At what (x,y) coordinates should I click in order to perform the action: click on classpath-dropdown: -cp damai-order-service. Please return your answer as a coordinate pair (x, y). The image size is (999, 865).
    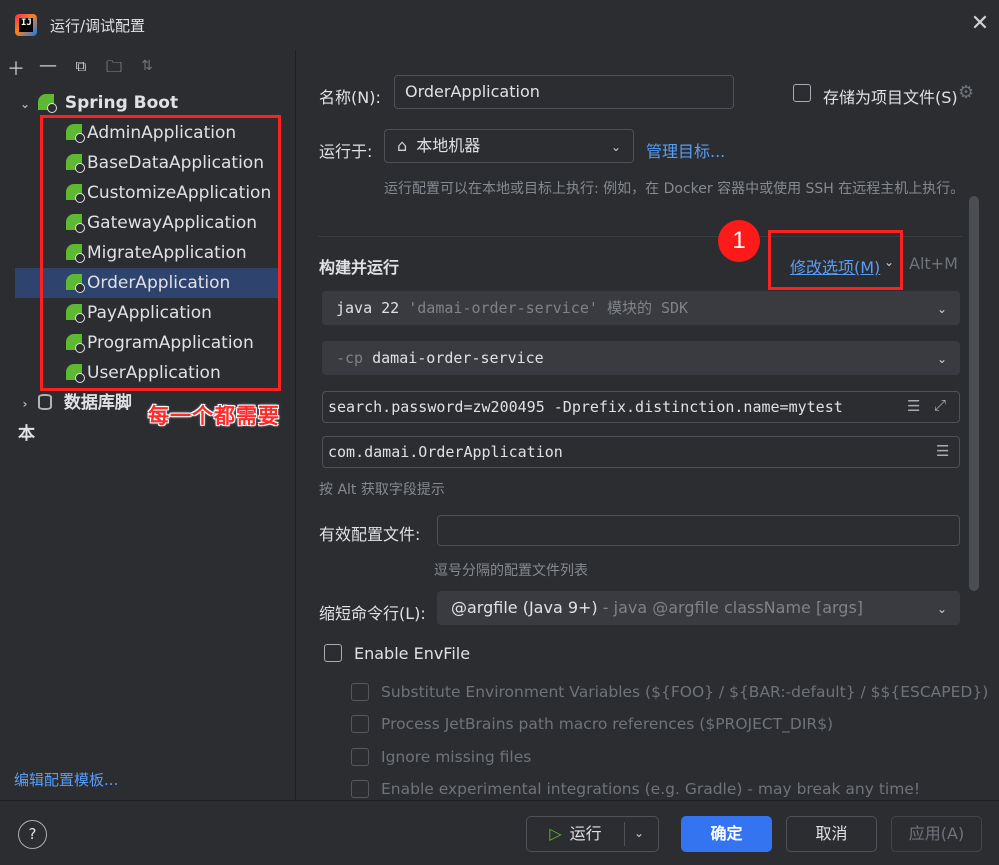
    Looking at the image, I should click on (641, 358).